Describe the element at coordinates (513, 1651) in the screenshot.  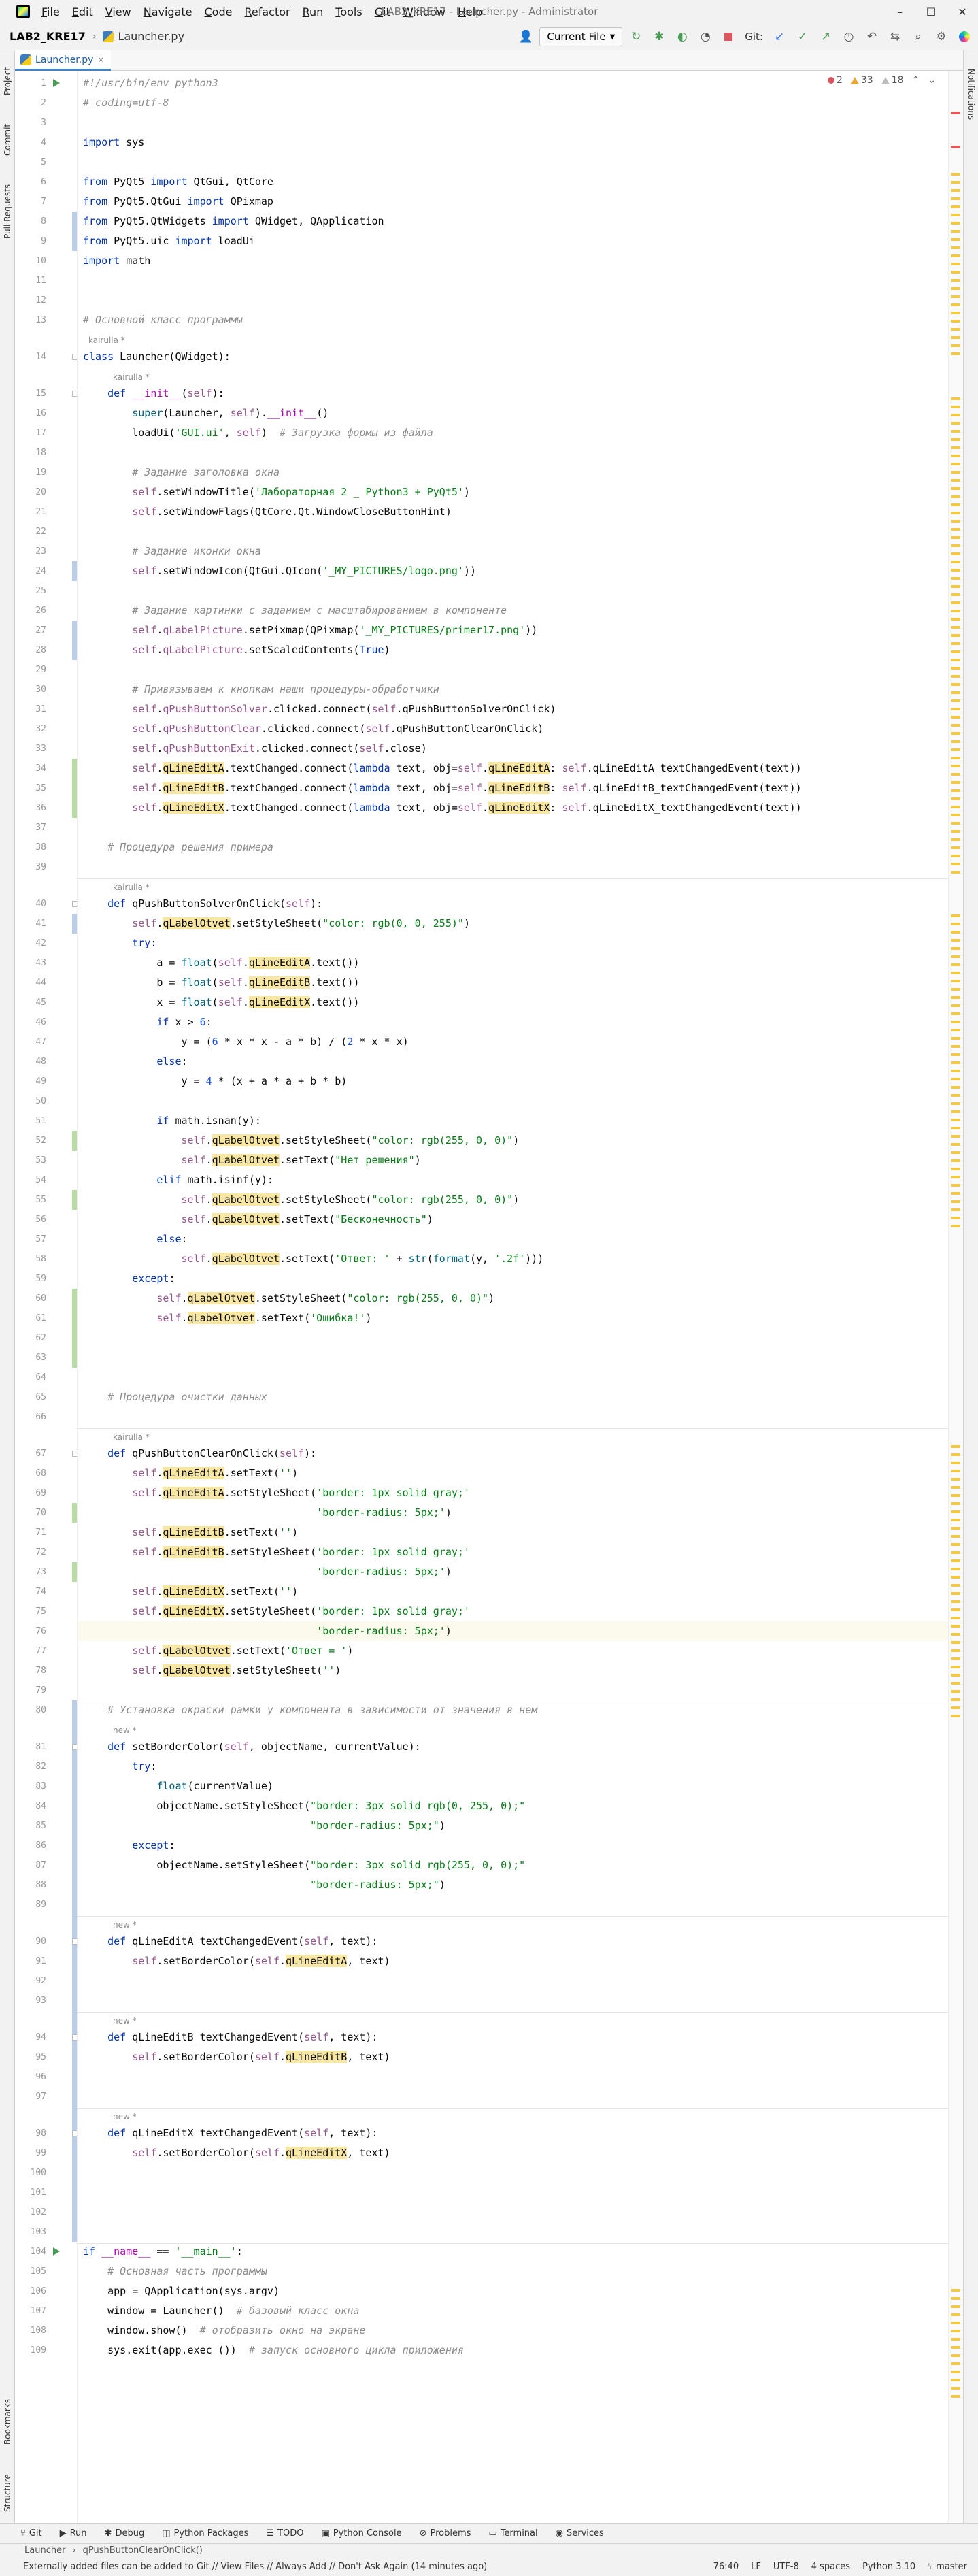
I see `code-line: self.qLabelOtvet.setText('Ответ = ')` at that location.